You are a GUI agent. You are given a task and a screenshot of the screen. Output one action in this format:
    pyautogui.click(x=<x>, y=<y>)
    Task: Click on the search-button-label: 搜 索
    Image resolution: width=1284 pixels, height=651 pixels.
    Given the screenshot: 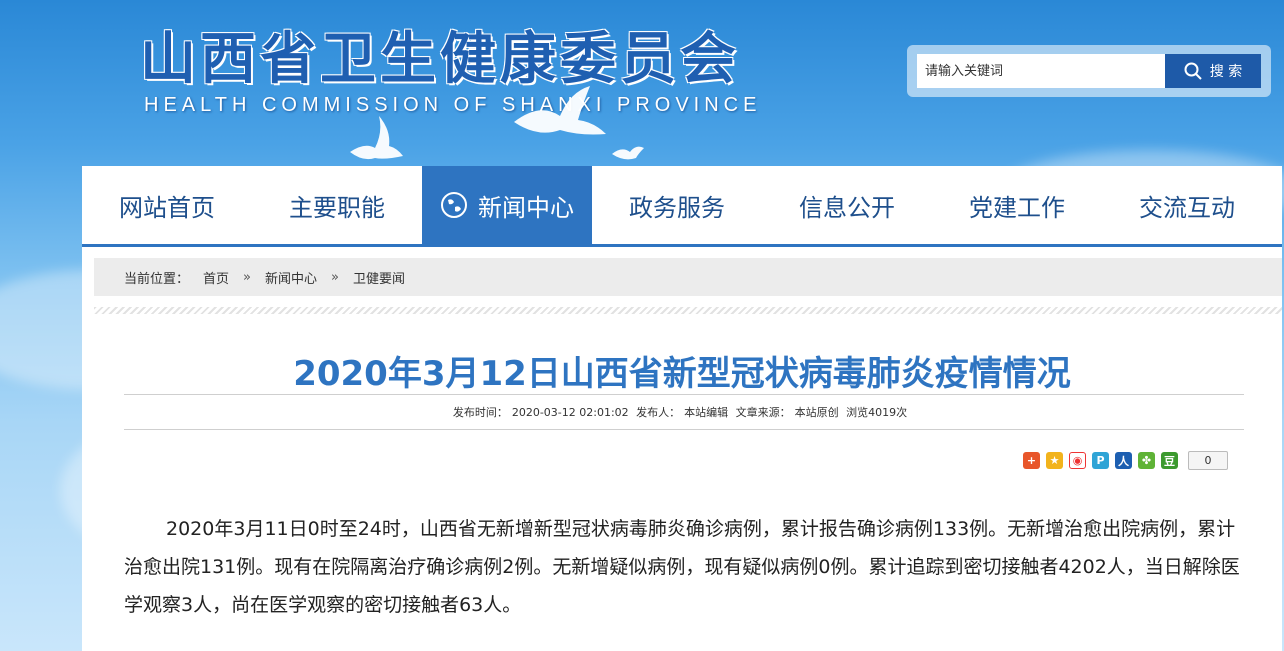 What is the action you would take?
    pyautogui.click(x=1226, y=72)
    